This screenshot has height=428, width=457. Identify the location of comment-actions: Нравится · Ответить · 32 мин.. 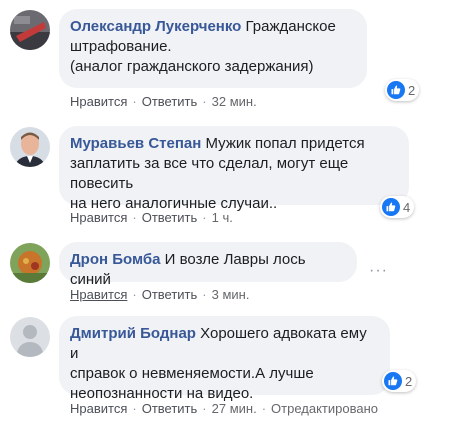
(163, 101).